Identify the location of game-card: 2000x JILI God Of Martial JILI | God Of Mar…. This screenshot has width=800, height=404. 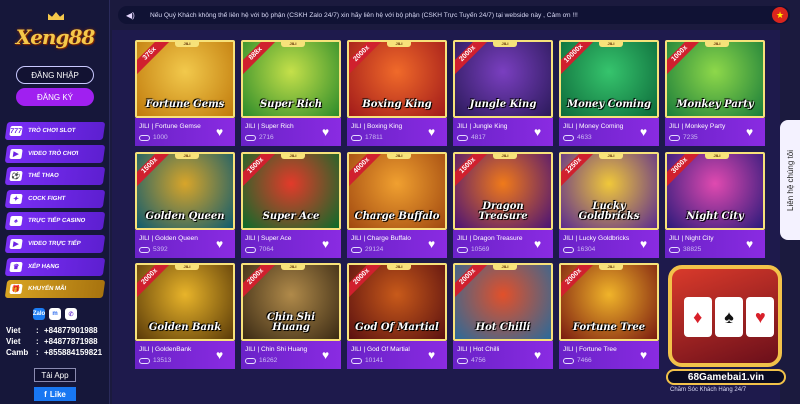
(397, 316).